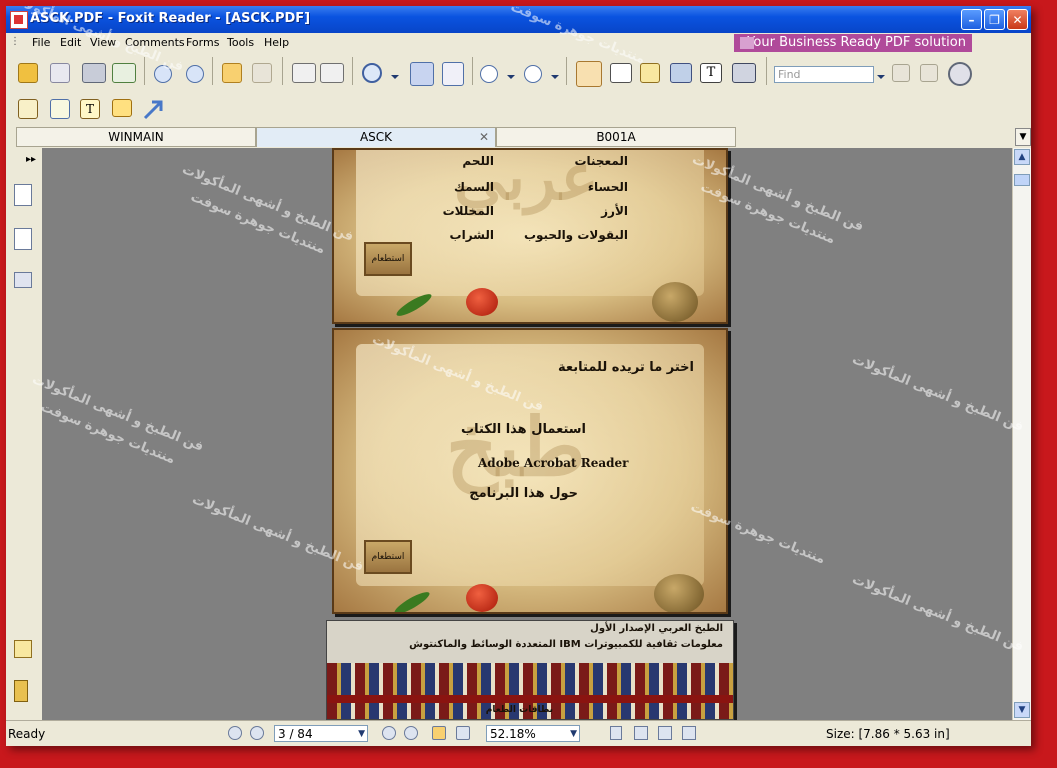 Image resolution: width=1057 pixels, height=768 pixels. I want to click on textbox-tool-icon: T, so click(90, 109).